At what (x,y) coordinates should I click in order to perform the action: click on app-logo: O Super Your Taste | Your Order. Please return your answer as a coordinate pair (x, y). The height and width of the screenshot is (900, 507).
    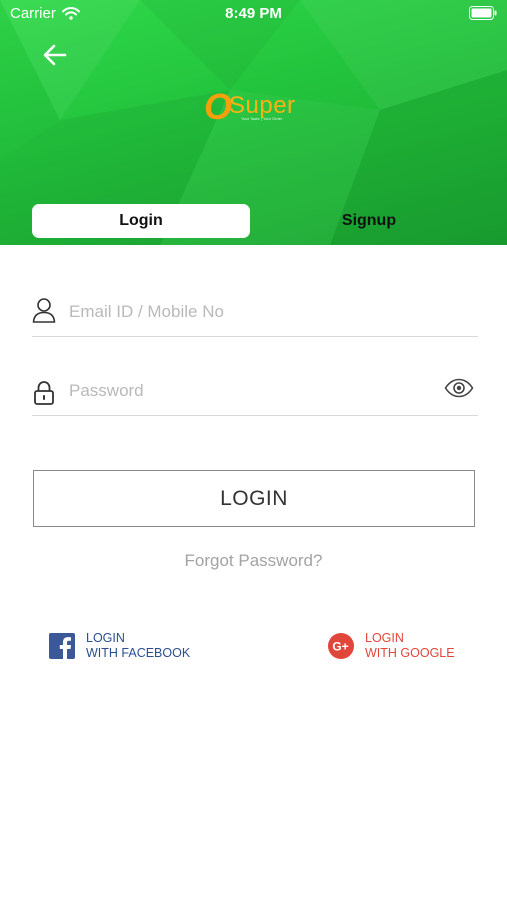
    Looking at the image, I should click on (259, 106).